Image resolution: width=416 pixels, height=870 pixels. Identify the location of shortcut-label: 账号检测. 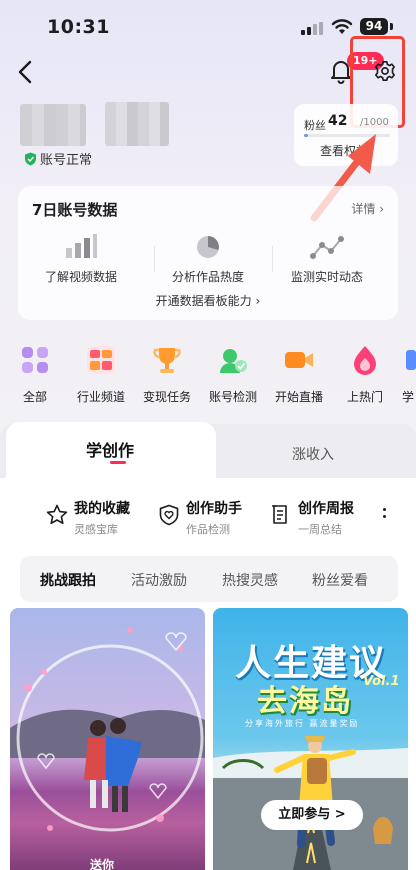
(232, 397).